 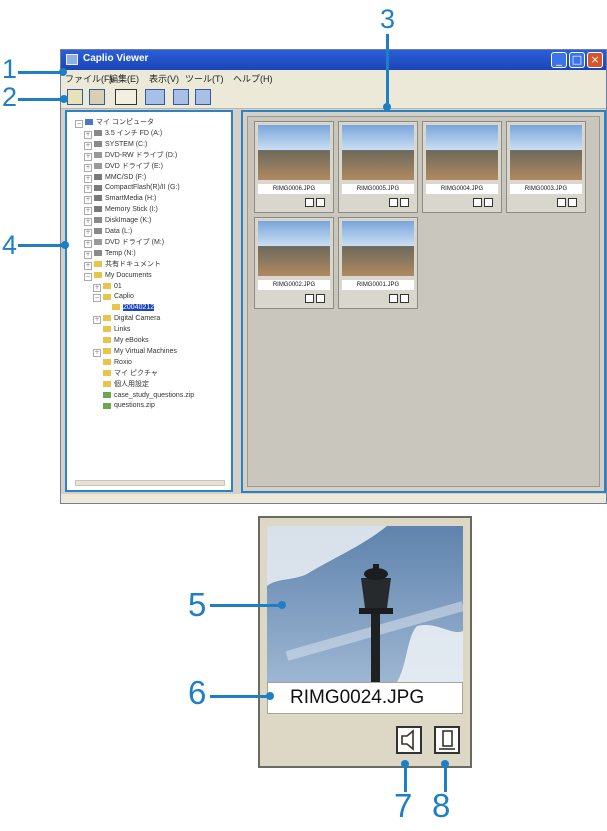 I want to click on thumbnail-tile: RIMG0005.JPG, so click(x=378, y=167).